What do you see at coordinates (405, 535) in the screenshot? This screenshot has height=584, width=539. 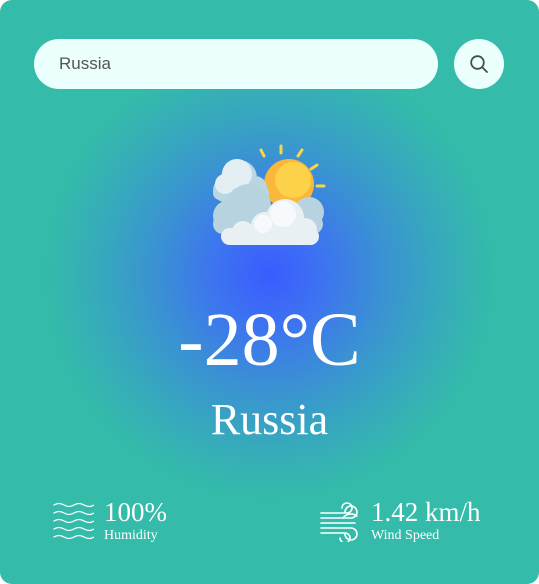 I see `wind-label: Wind Speed` at bounding box center [405, 535].